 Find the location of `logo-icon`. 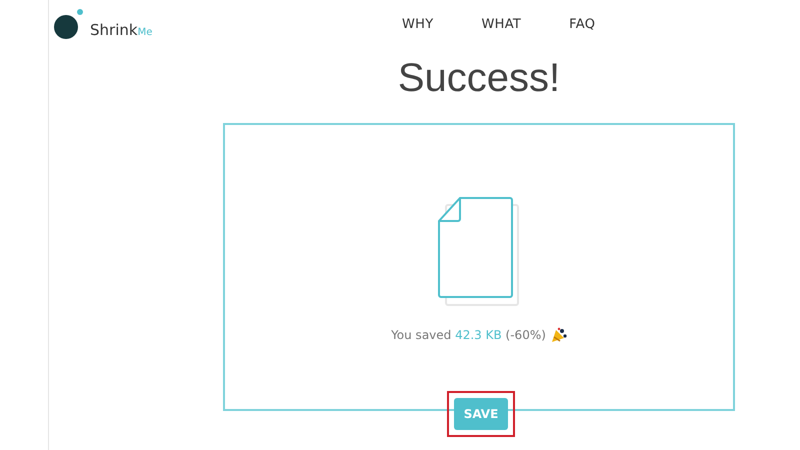

logo-icon is located at coordinates (69, 24).